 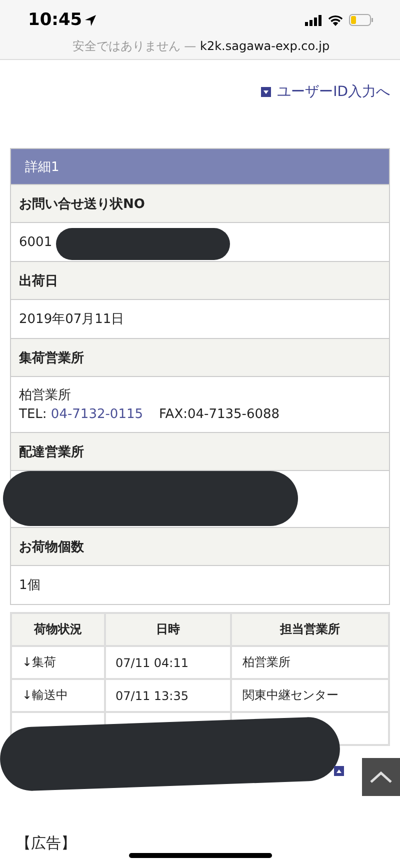 What do you see at coordinates (310, 662) in the screenshot?
I see `table-cell: 柏営業所` at bounding box center [310, 662].